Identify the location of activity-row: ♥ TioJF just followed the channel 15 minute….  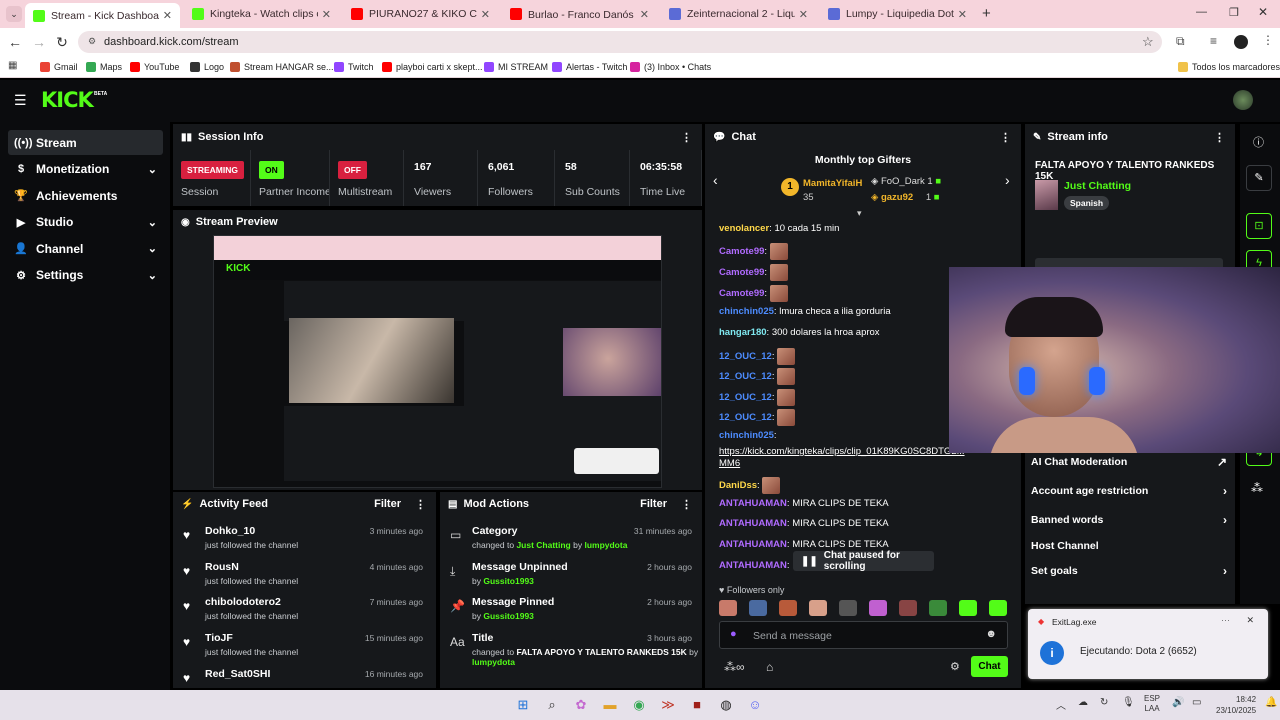
(303, 647).